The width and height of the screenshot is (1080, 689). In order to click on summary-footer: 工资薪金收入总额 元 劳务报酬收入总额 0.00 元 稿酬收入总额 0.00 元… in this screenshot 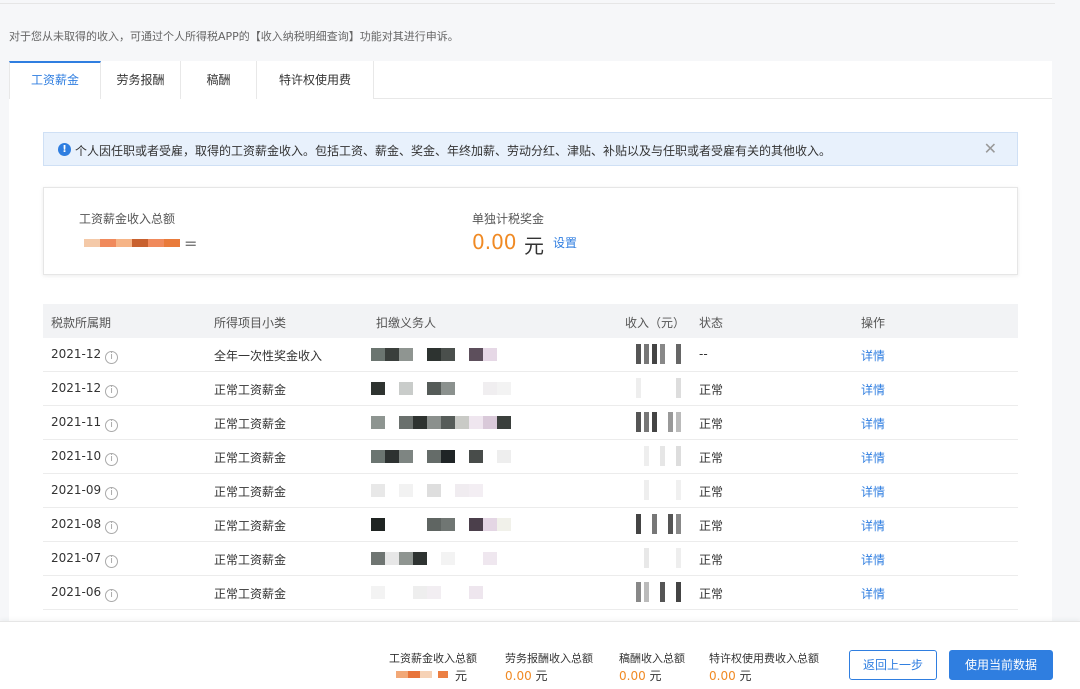, I will do `click(540, 655)`.